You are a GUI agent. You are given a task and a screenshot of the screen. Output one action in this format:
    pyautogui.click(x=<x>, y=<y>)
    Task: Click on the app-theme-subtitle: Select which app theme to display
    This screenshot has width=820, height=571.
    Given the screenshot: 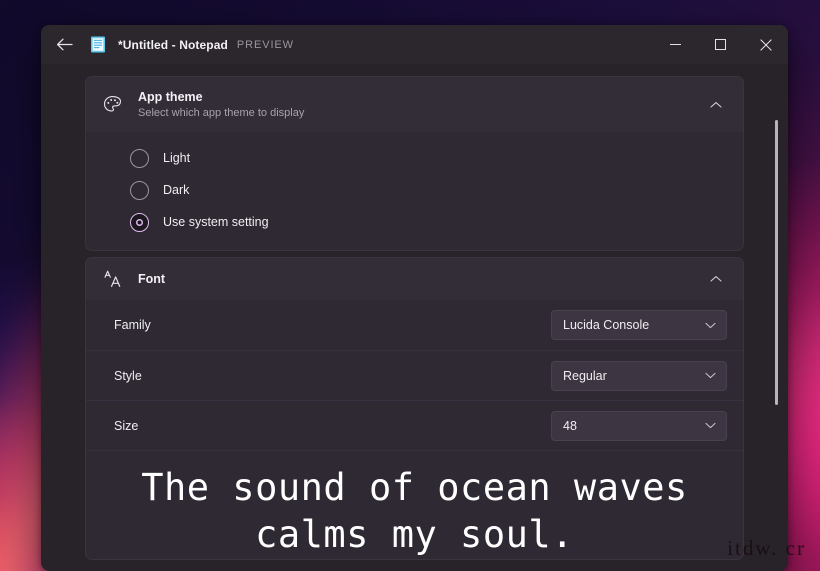 What is the action you would take?
    pyautogui.click(x=221, y=112)
    